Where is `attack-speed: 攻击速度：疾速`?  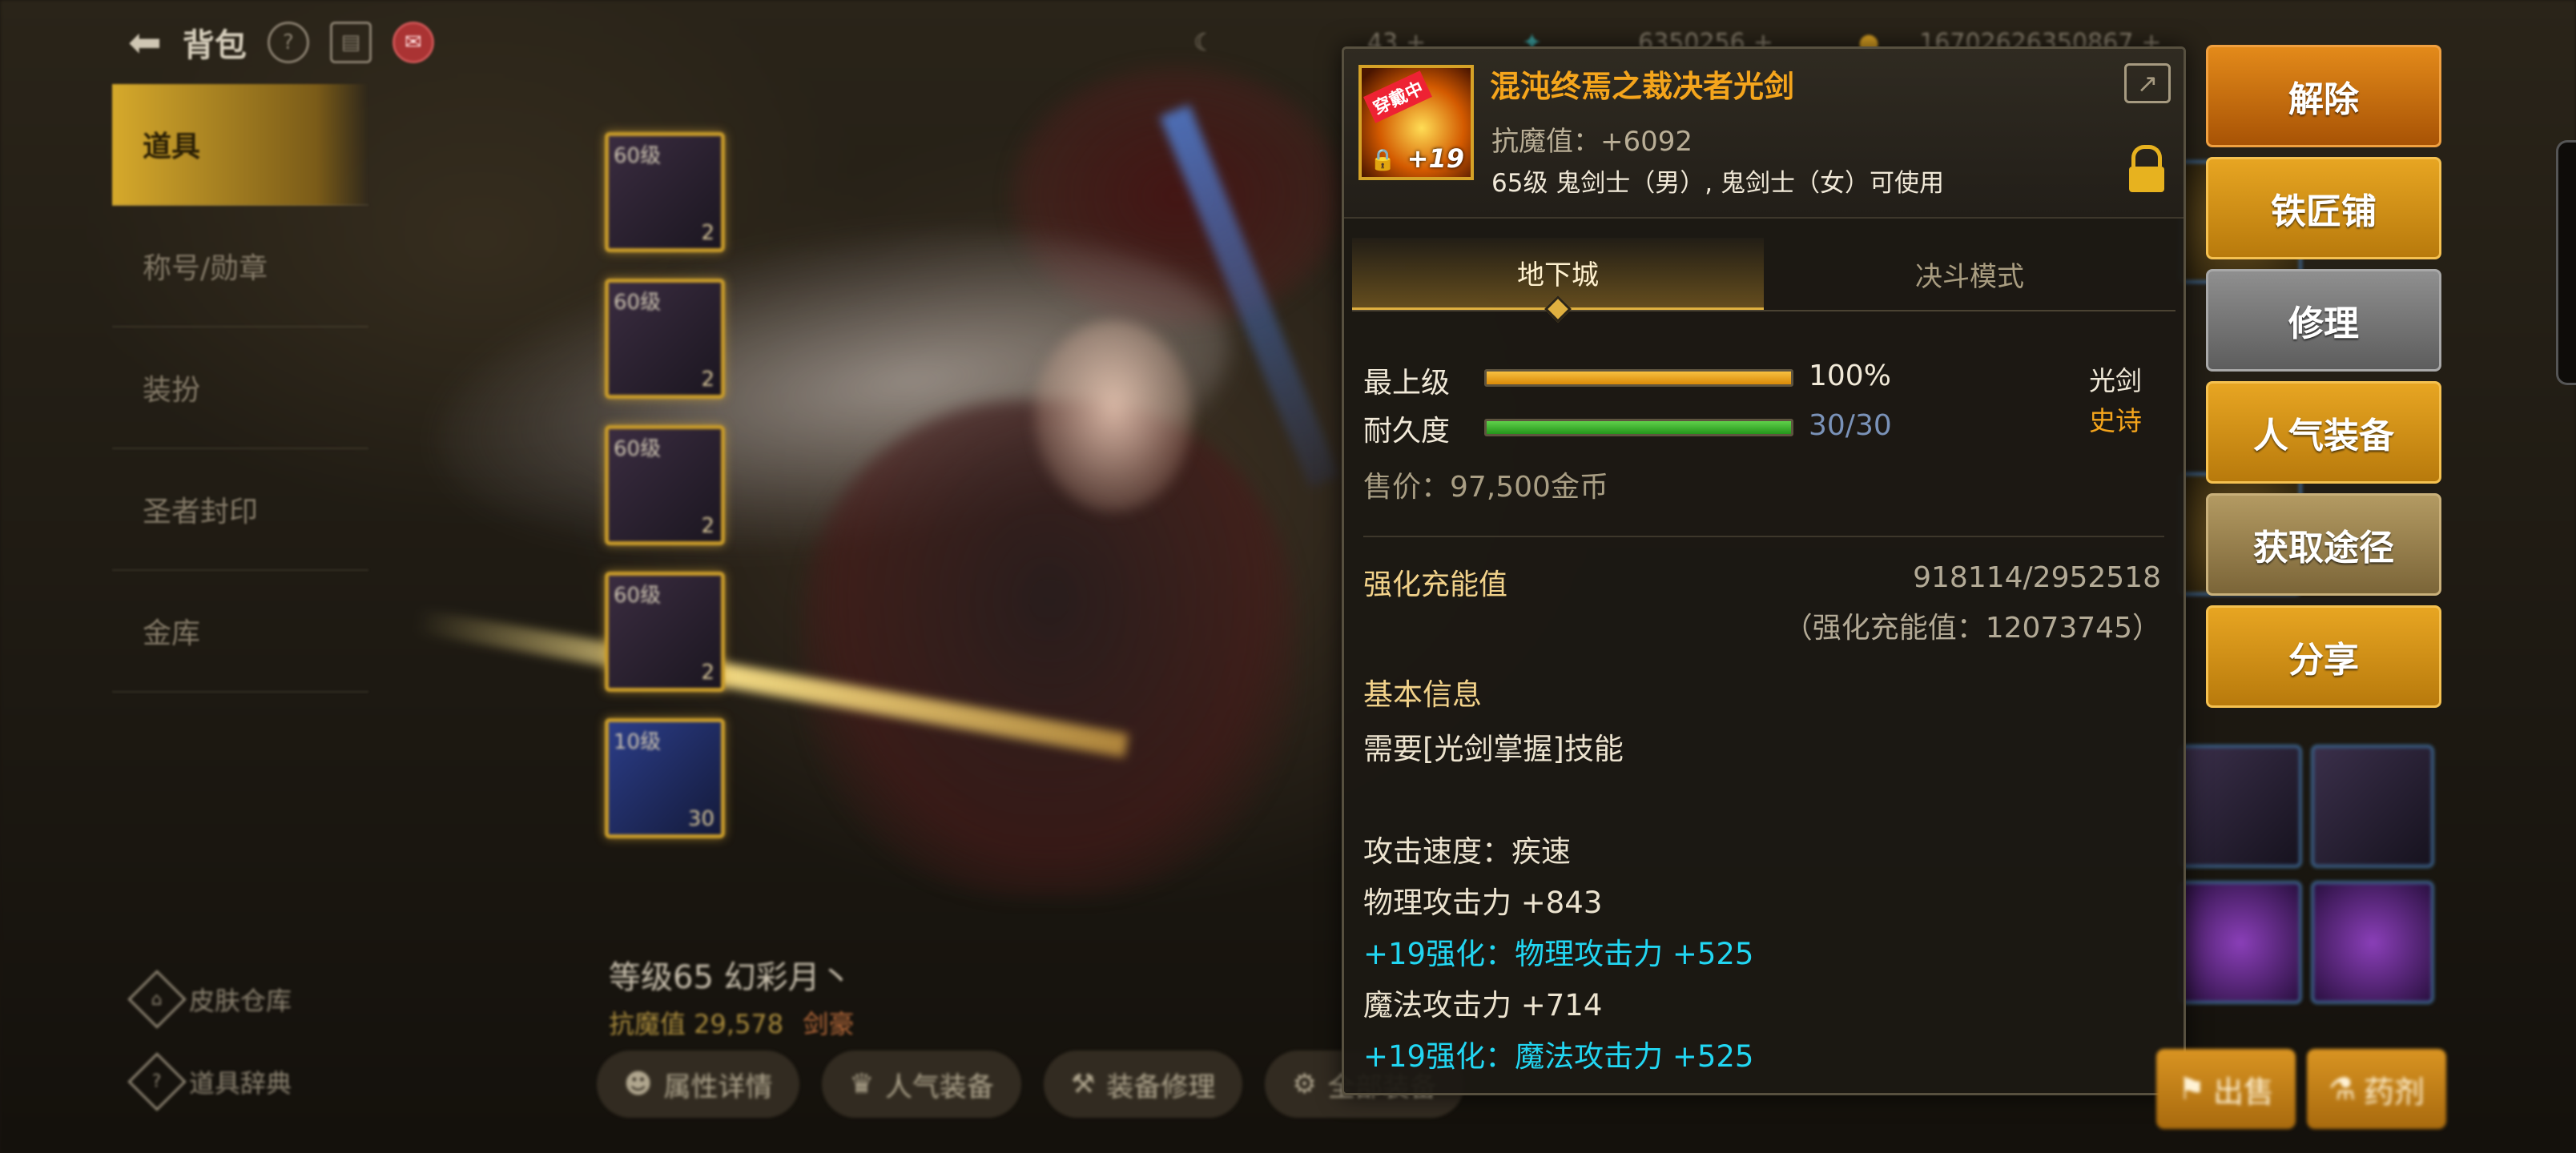 attack-speed: 攻击速度：疾速 is located at coordinates (1467, 851).